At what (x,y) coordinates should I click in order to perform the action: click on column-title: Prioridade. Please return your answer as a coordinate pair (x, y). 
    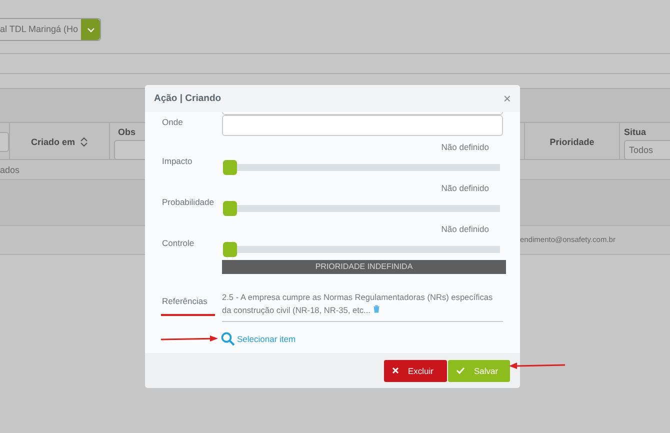
    Looking at the image, I should click on (572, 141).